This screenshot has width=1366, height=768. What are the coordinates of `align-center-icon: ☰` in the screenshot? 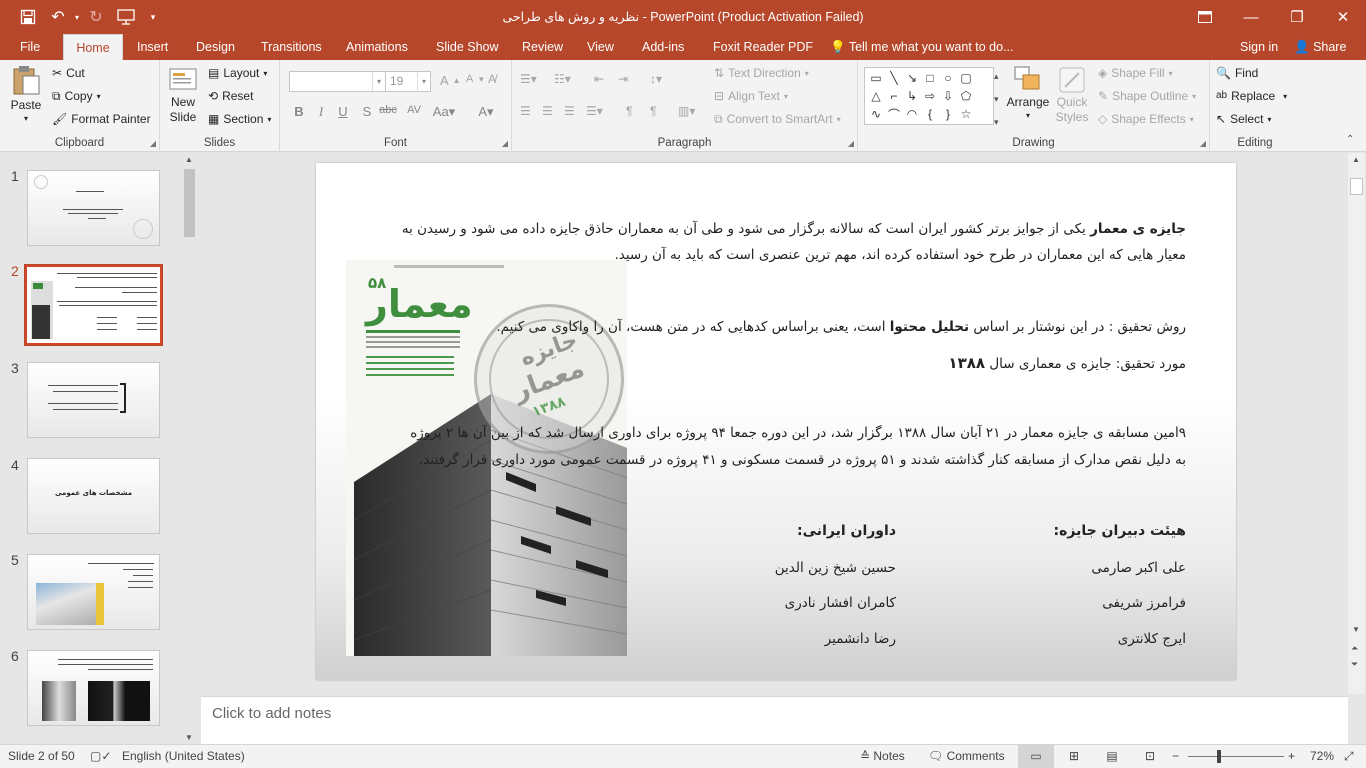 It's located at (547, 111).